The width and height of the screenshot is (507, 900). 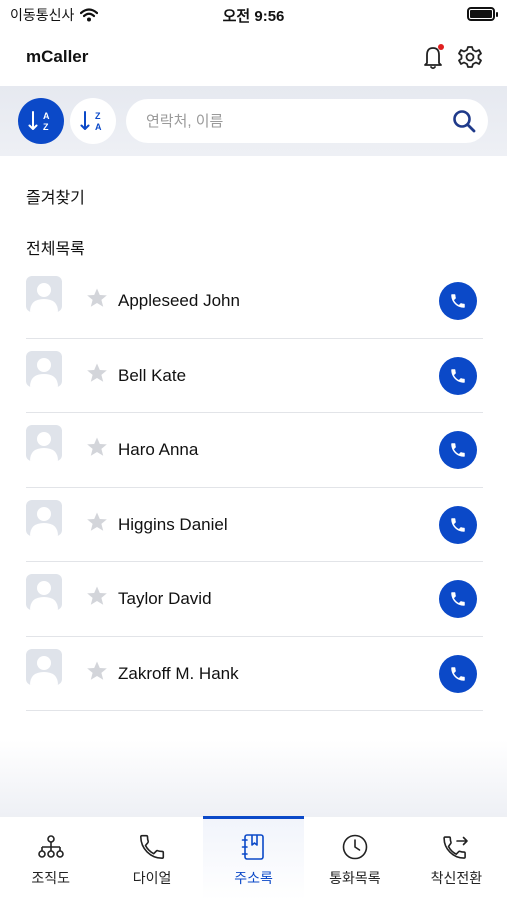 What do you see at coordinates (152, 878) in the screenshot?
I see `tab-label: 다이얼` at bounding box center [152, 878].